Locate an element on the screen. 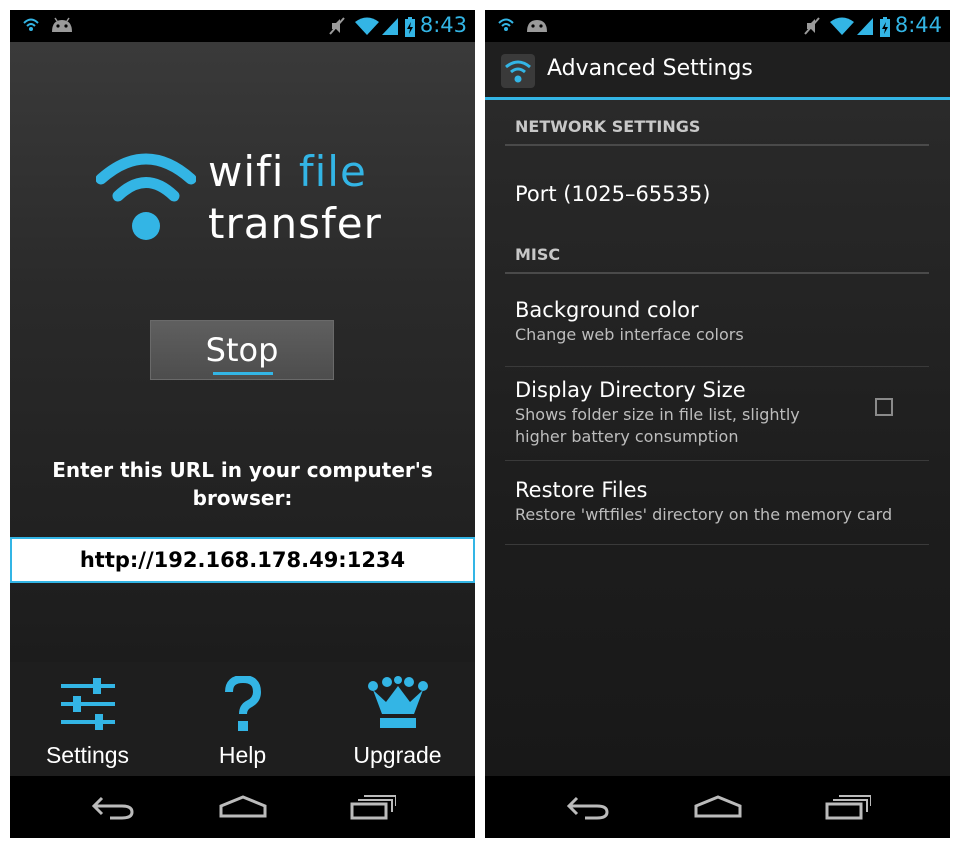 The image size is (960, 848). directory-size-summary-line2: higher battery consumption is located at coordinates (627, 436).